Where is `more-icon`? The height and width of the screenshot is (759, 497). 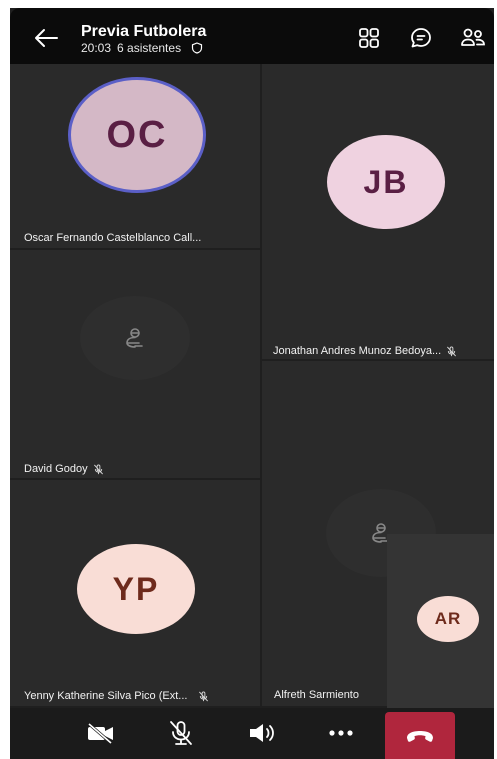 more-icon is located at coordinates (341, 733).